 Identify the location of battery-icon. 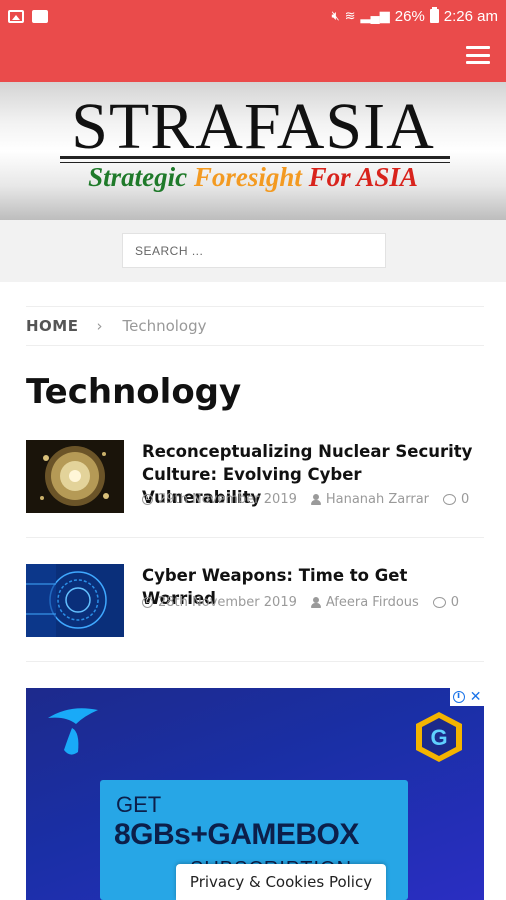
(434, 15).